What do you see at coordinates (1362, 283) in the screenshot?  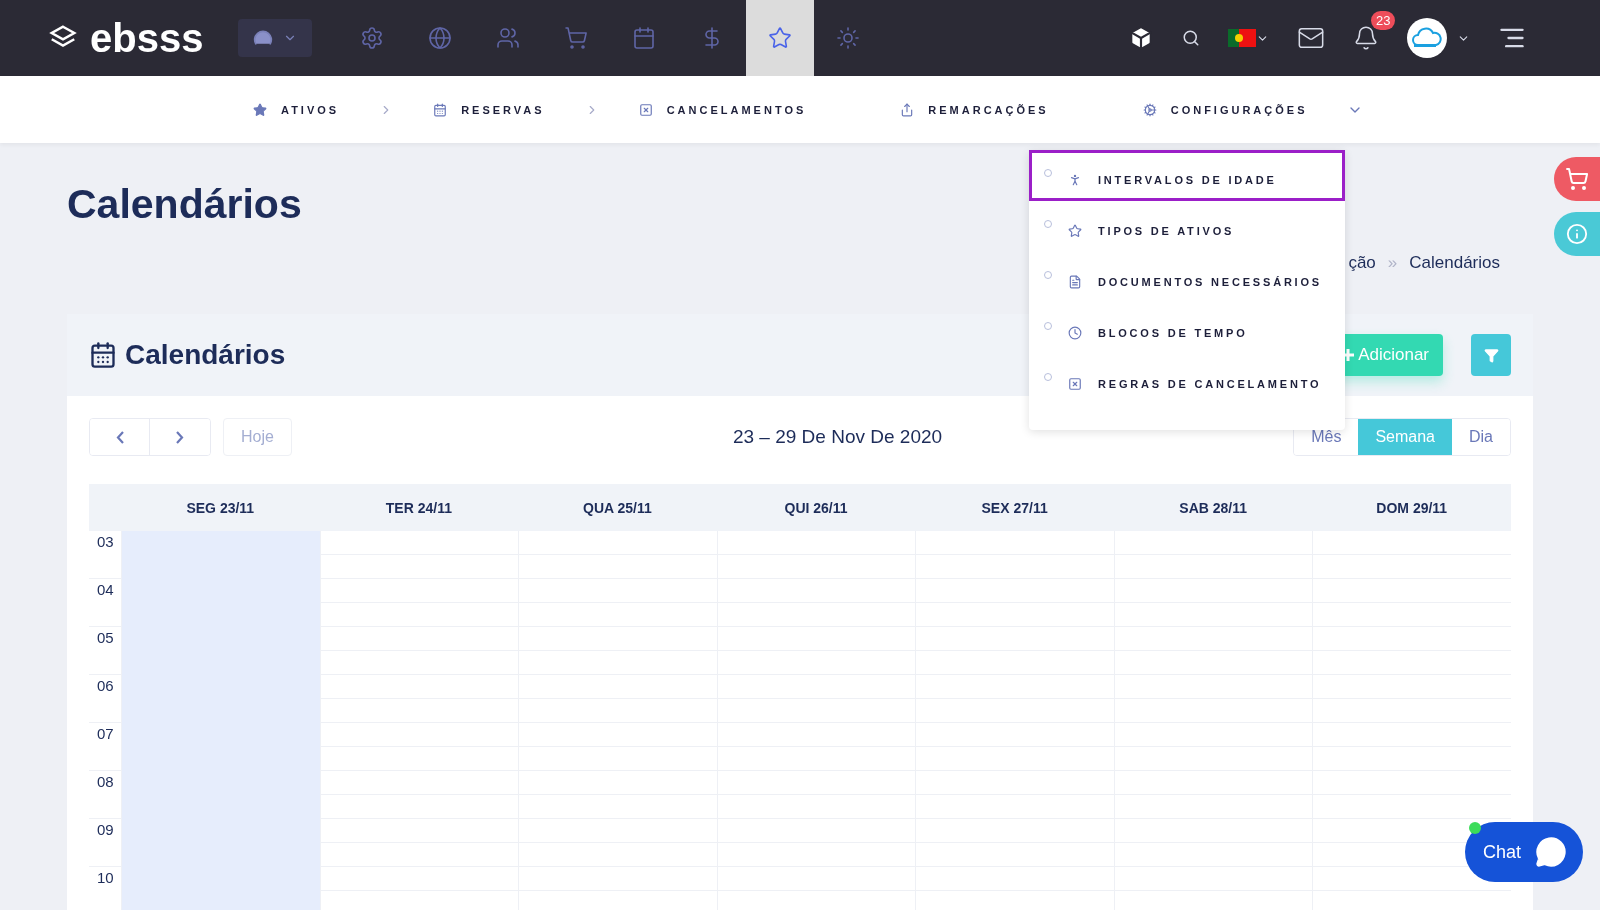 I see `breadcrumb-item: ção` at bounding box center [1362, 283].